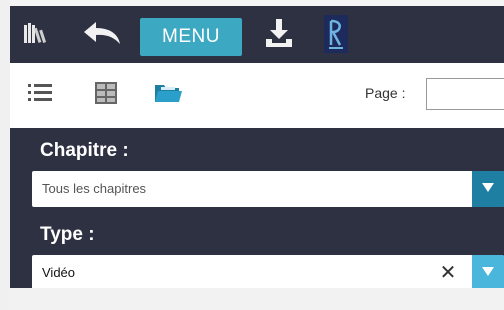  I want to click on bottom-strip, so click(257, 299).